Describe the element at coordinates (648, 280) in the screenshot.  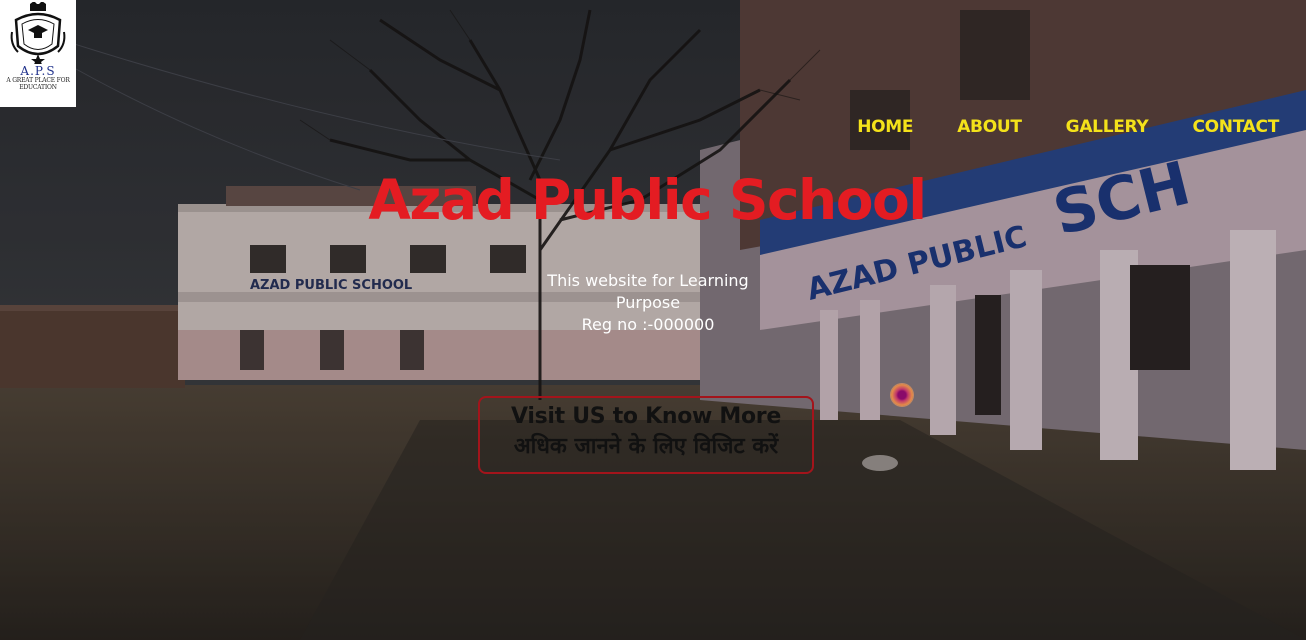
I see `subtitle-line-1: This website for Learning` at that location.